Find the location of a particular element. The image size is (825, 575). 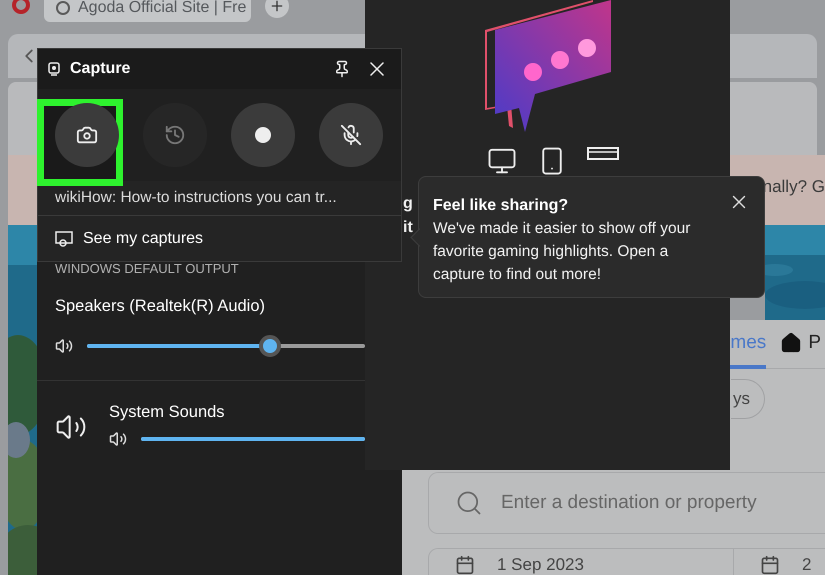

mic-off-icon is located at coordinates (351, 135).